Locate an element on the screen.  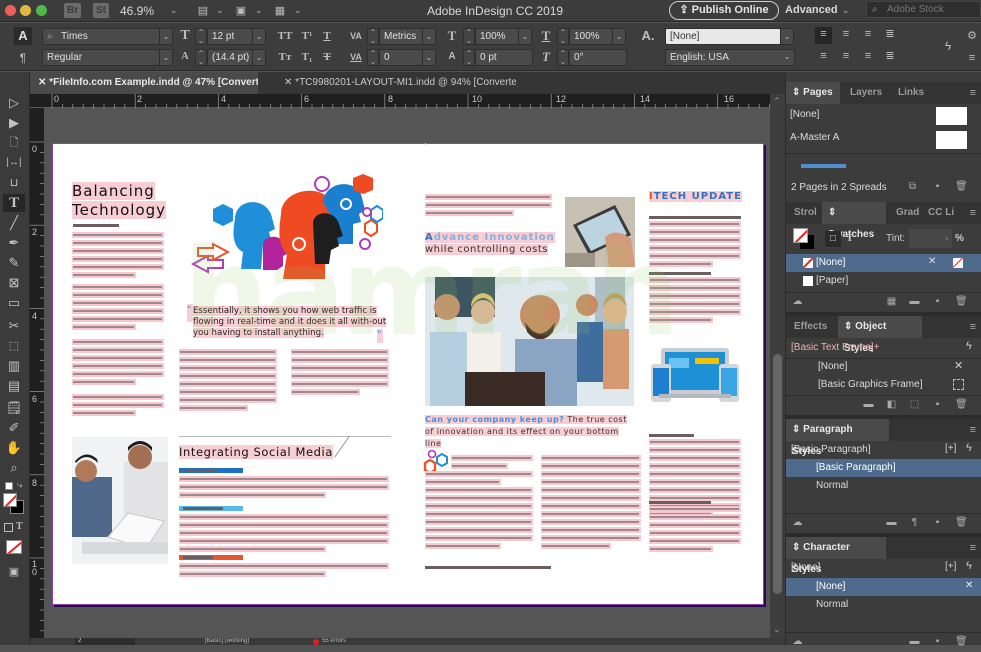
scissors-tool-icon: ✂ is located at coordinates (14, 326).